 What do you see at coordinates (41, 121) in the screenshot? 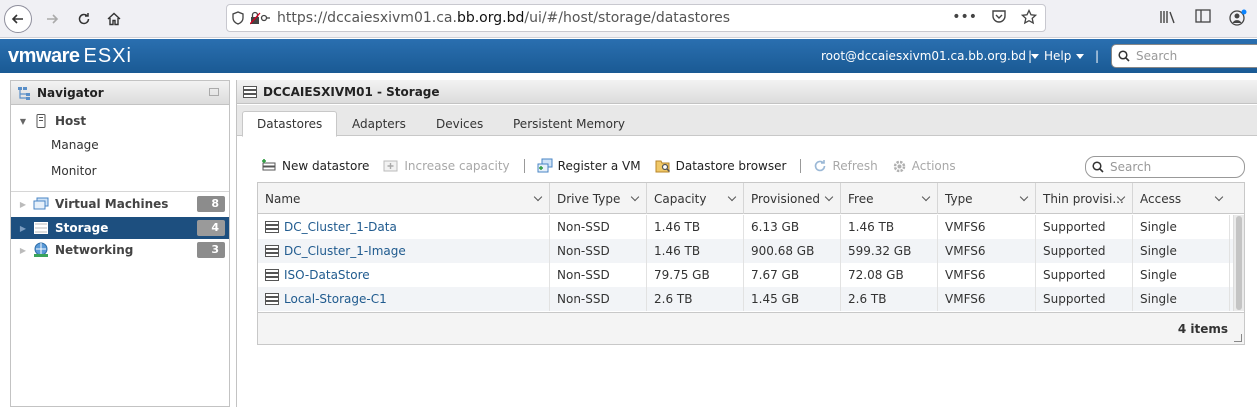
I see `host-icon` at bounding box center [41, 121].